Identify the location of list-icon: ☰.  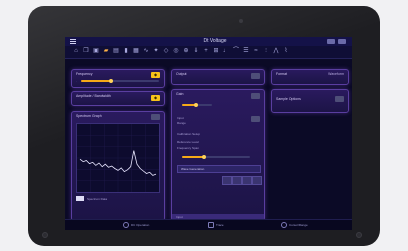
(246, 51).